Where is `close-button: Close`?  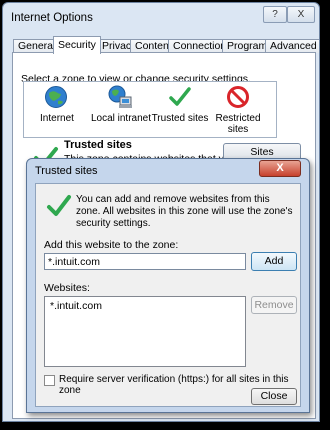 close-button: Close is located at coordinates (274, 396).